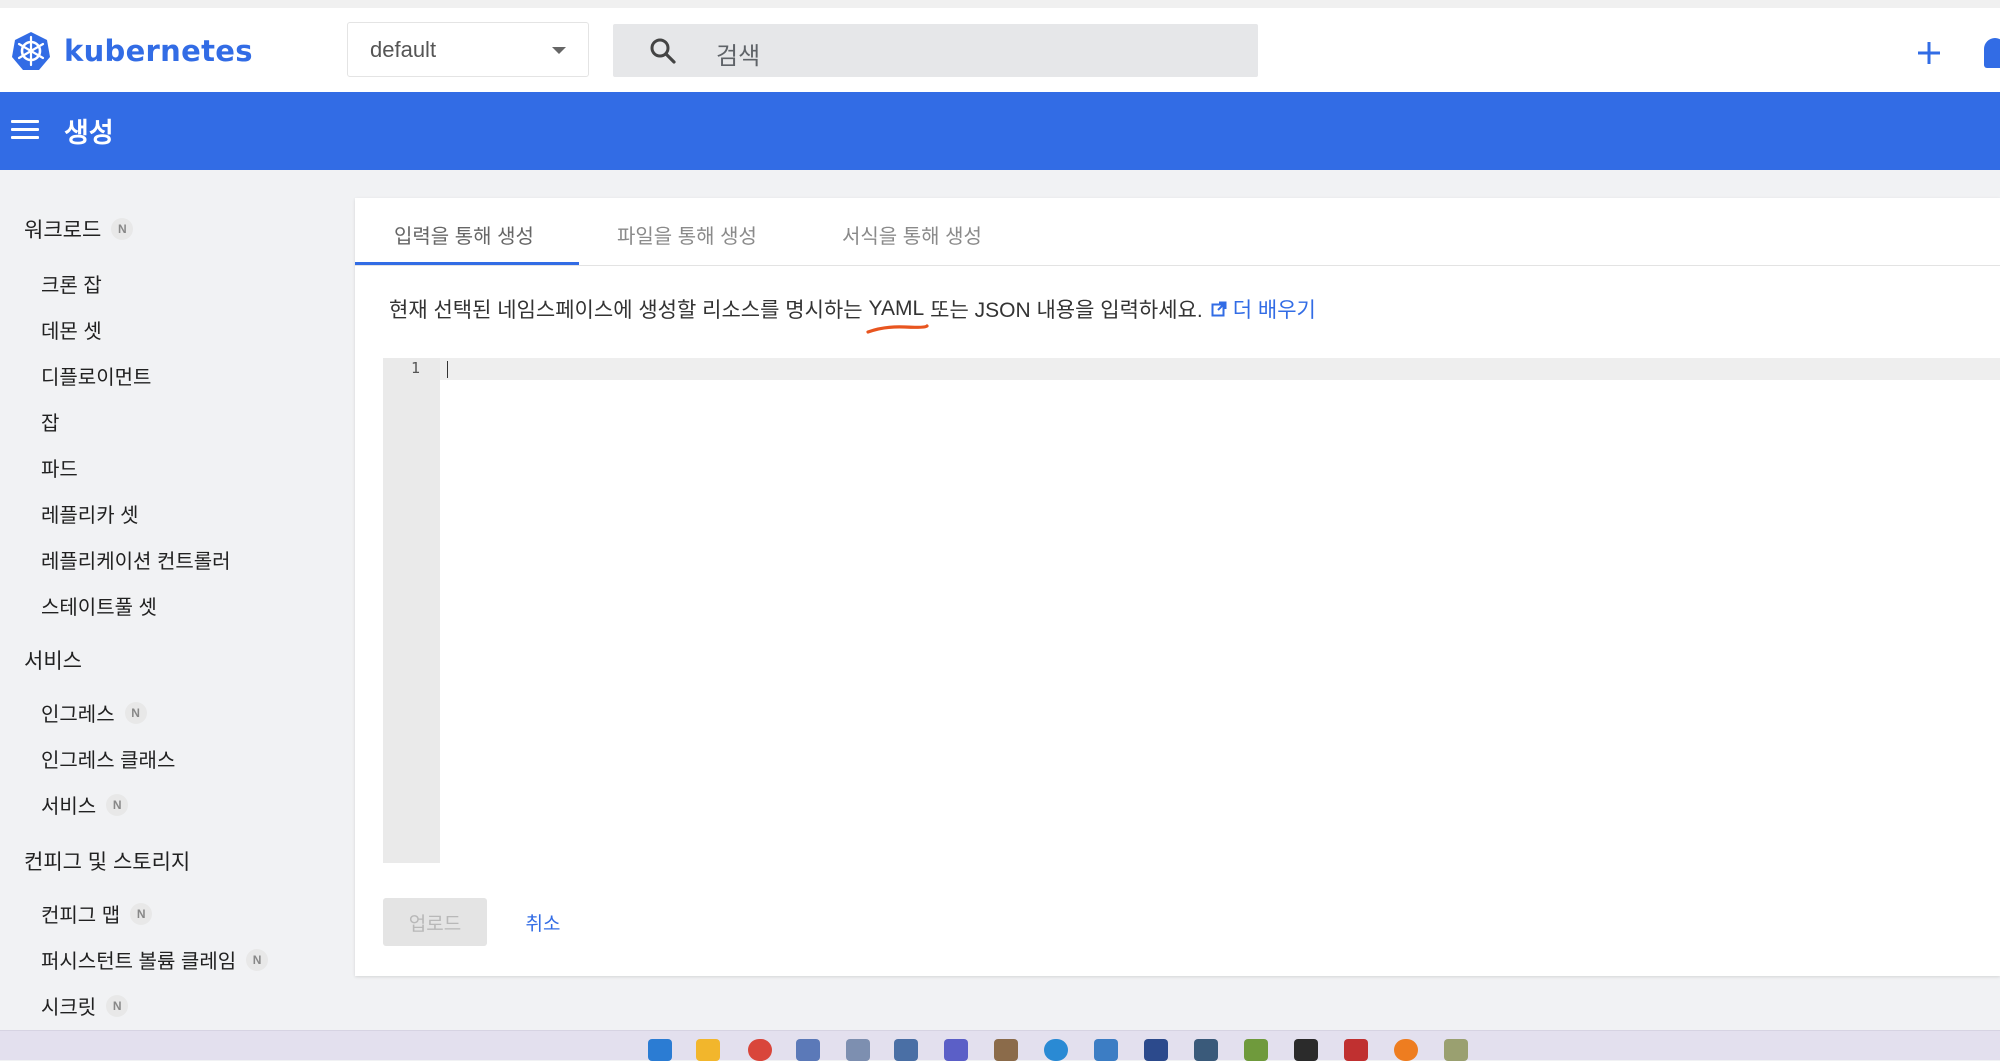  Describe the element at coordinates (1066, 310) in the screenshot. I see `description-text-tail: 또는 JSON 내용을 입력하세요.` at that location.